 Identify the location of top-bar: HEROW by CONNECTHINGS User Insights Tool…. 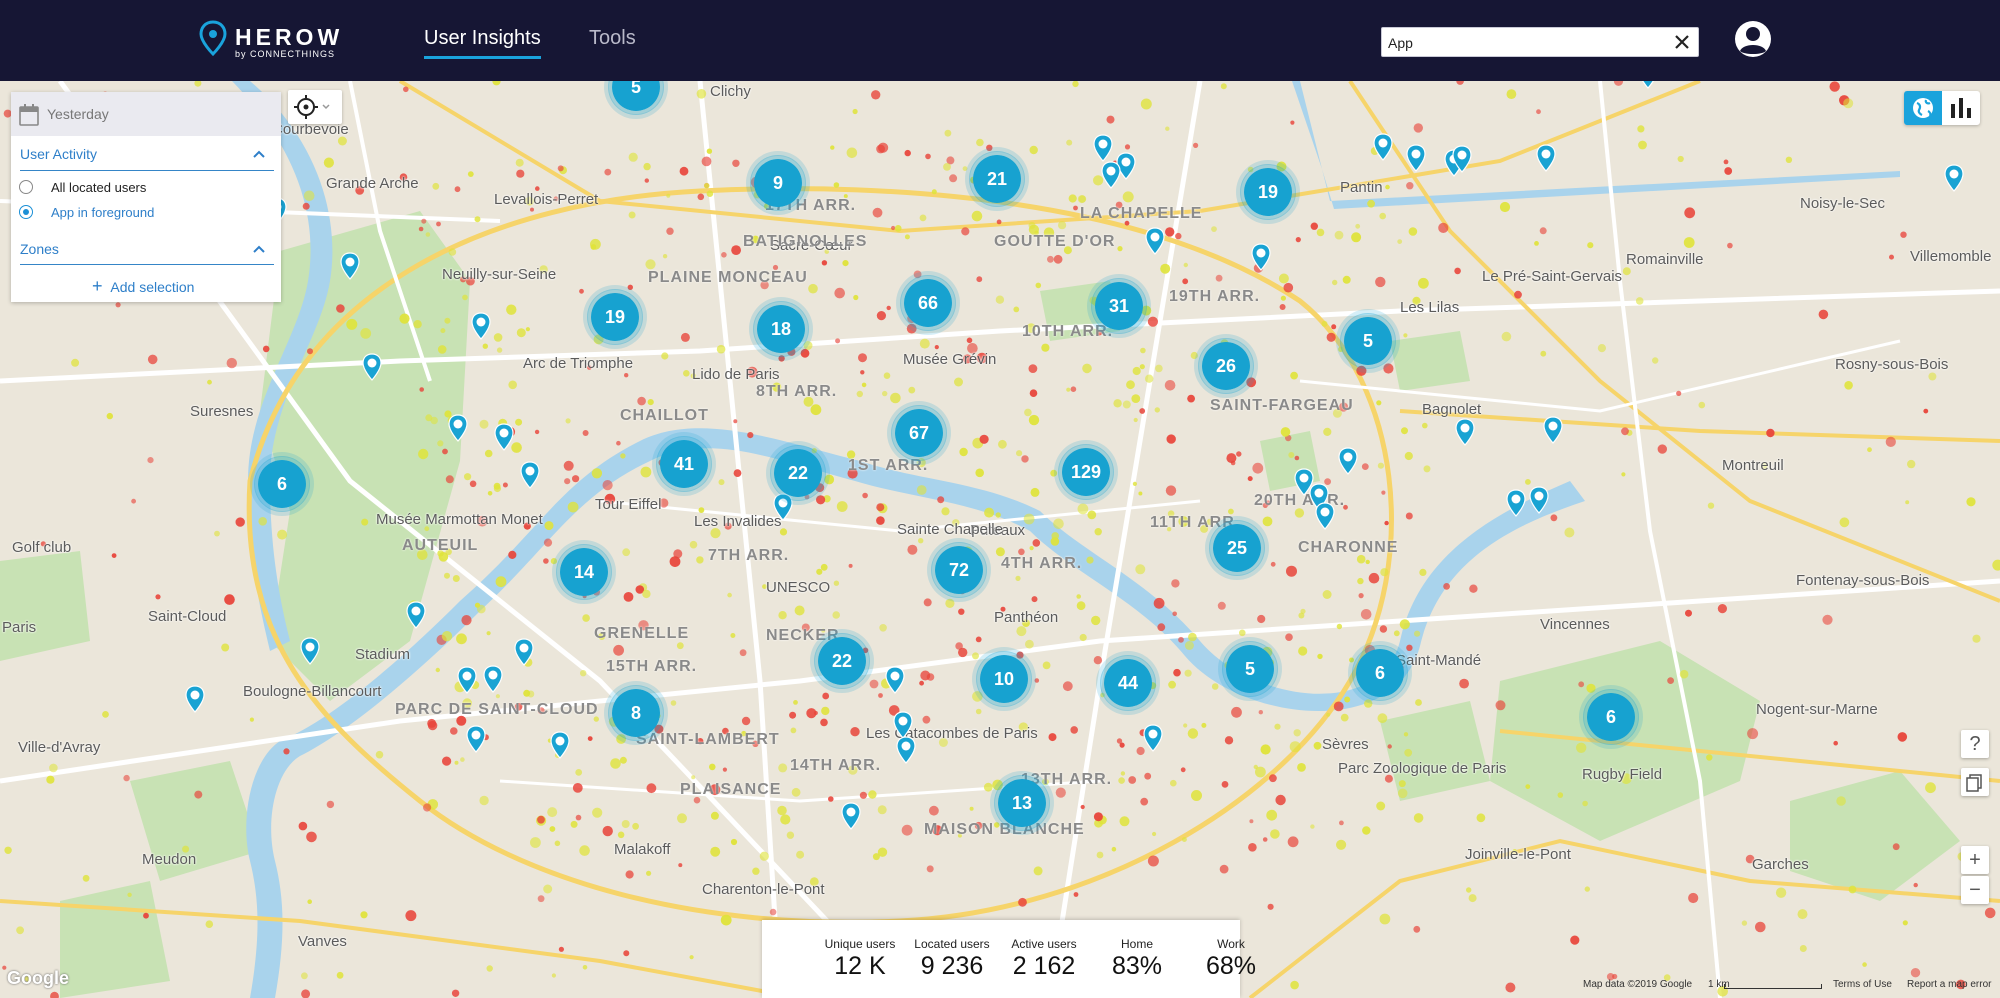
(1000, 40).